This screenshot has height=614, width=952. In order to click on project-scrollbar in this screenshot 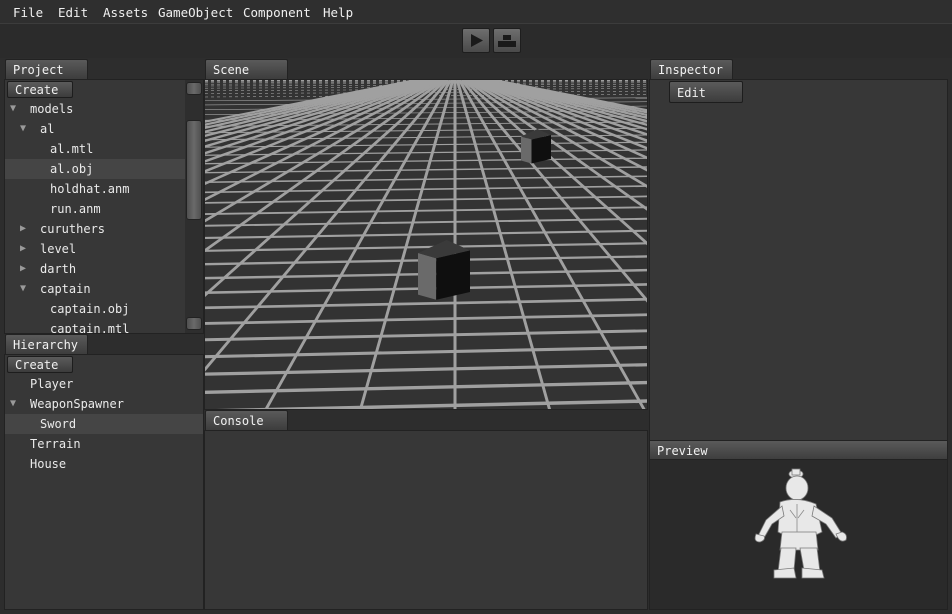, I will do `click(194, 206)`.